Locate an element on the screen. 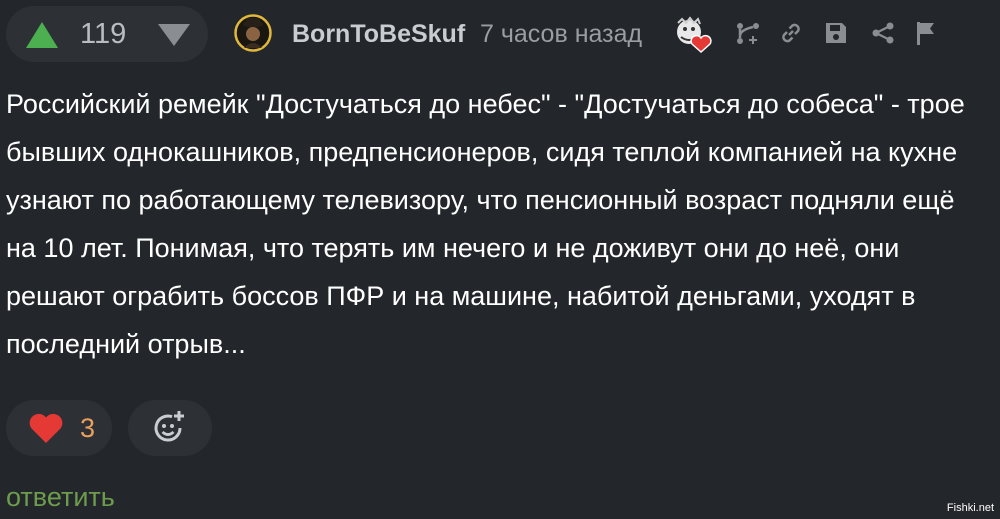 The height and width of the screenshot is (519, 1000). add-reaction-icon is located at coordinates (169, 426).